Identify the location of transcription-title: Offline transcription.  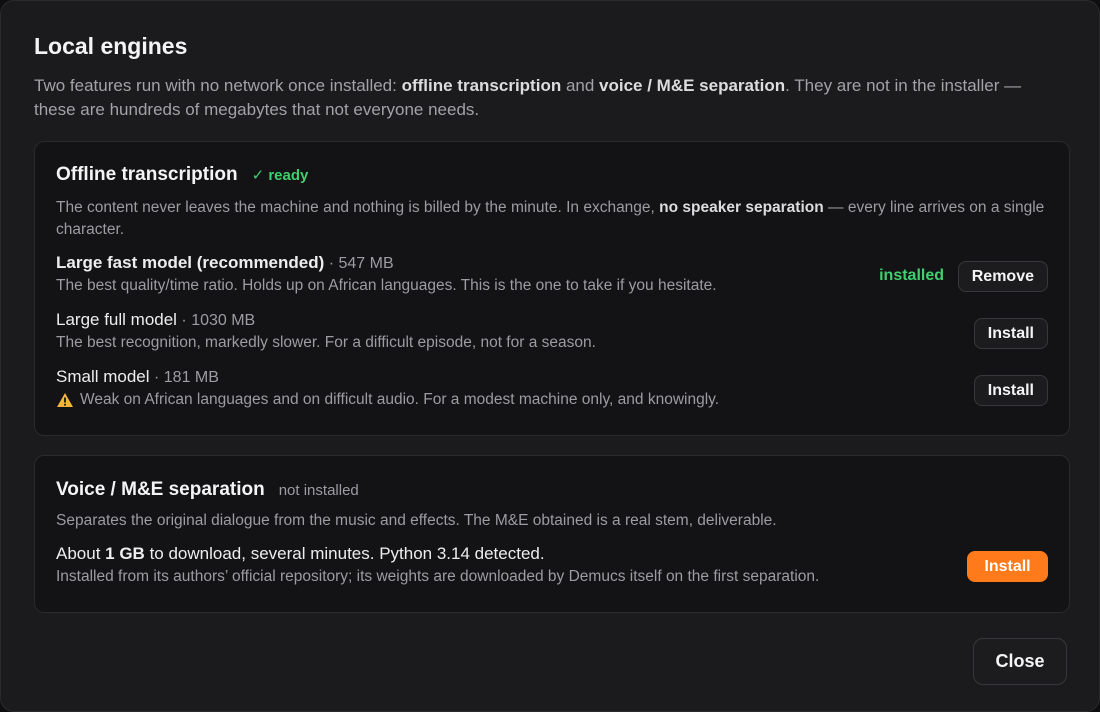
(147, 174).